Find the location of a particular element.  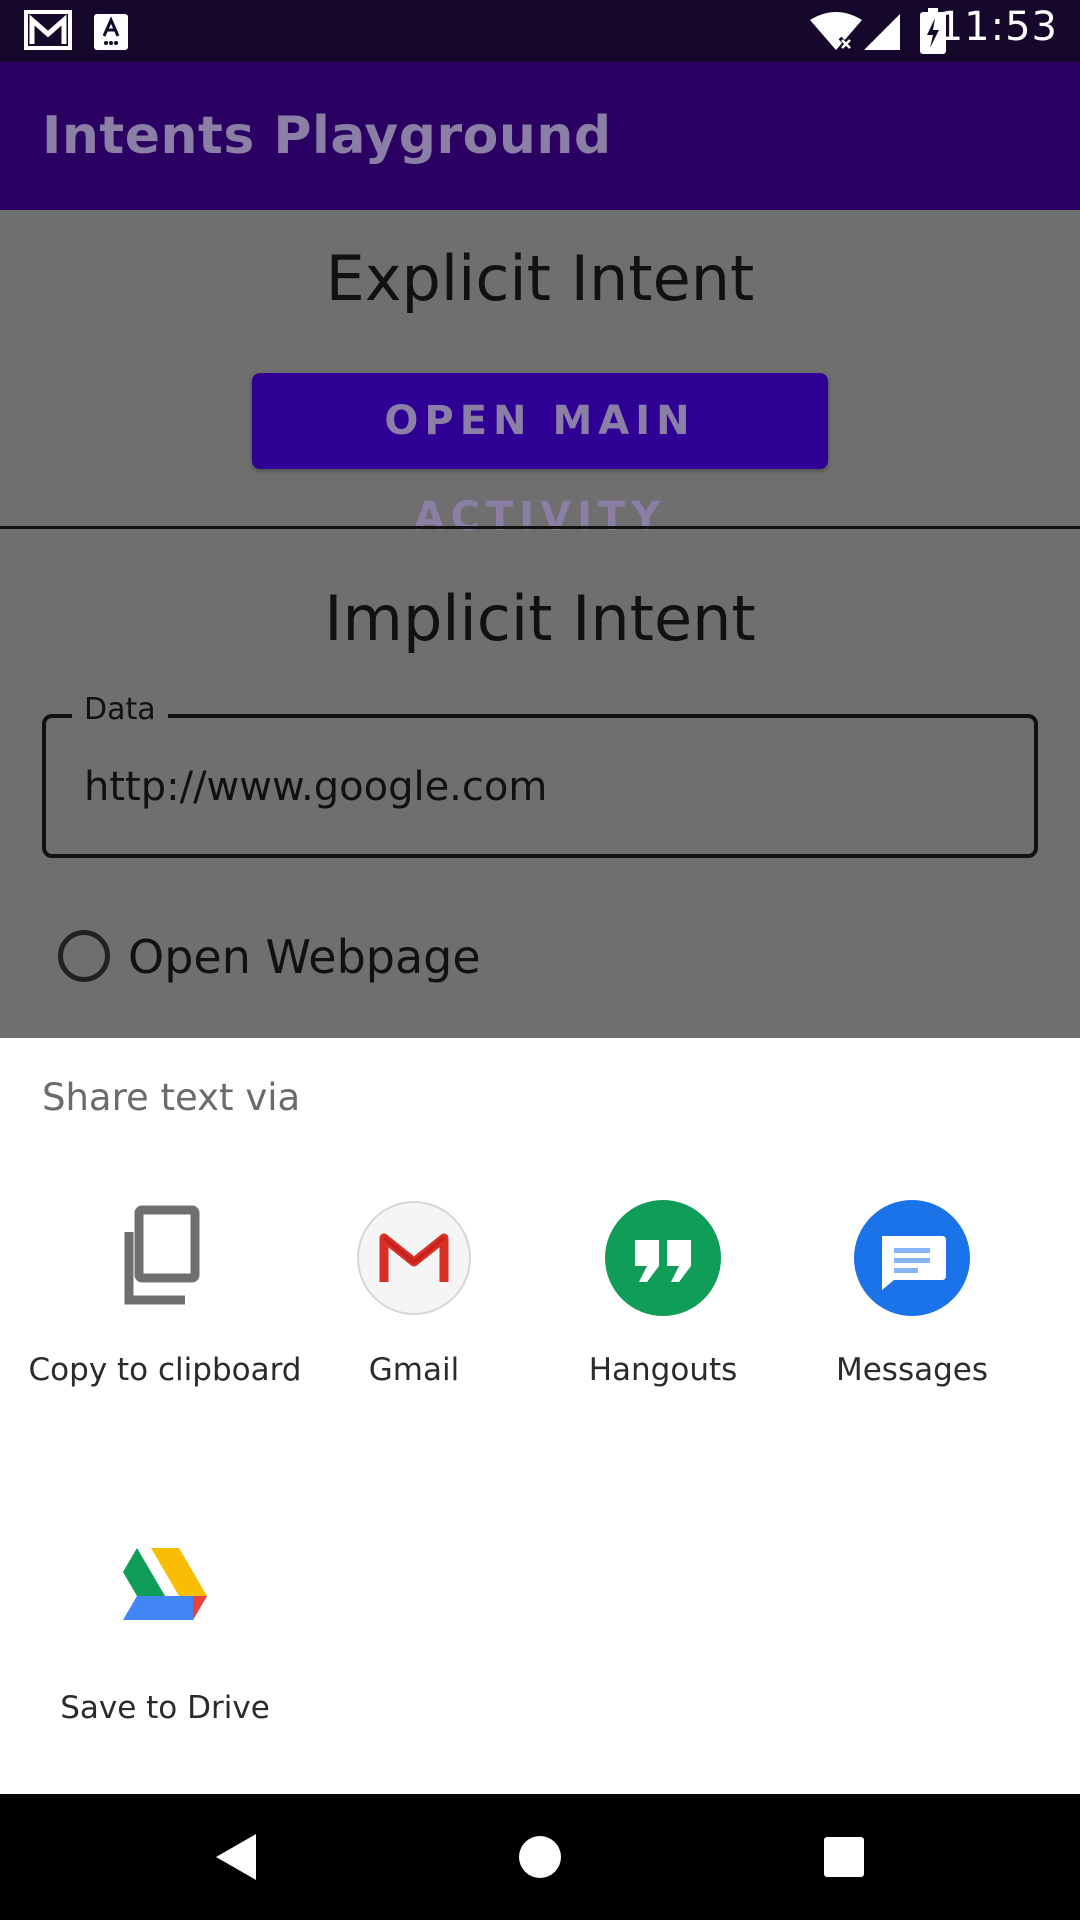

data-field: Data http://www.google.com is located at coordinates (540, 775).